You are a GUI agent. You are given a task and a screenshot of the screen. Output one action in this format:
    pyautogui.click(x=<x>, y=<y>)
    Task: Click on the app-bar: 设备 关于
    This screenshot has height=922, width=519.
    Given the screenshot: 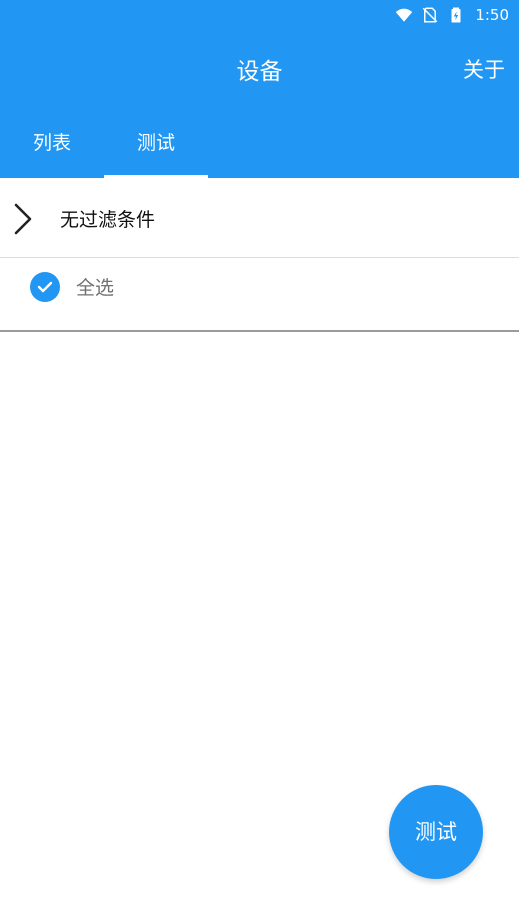 What is the action you would take?
    pyautogui.click(x=259, y=69)
    